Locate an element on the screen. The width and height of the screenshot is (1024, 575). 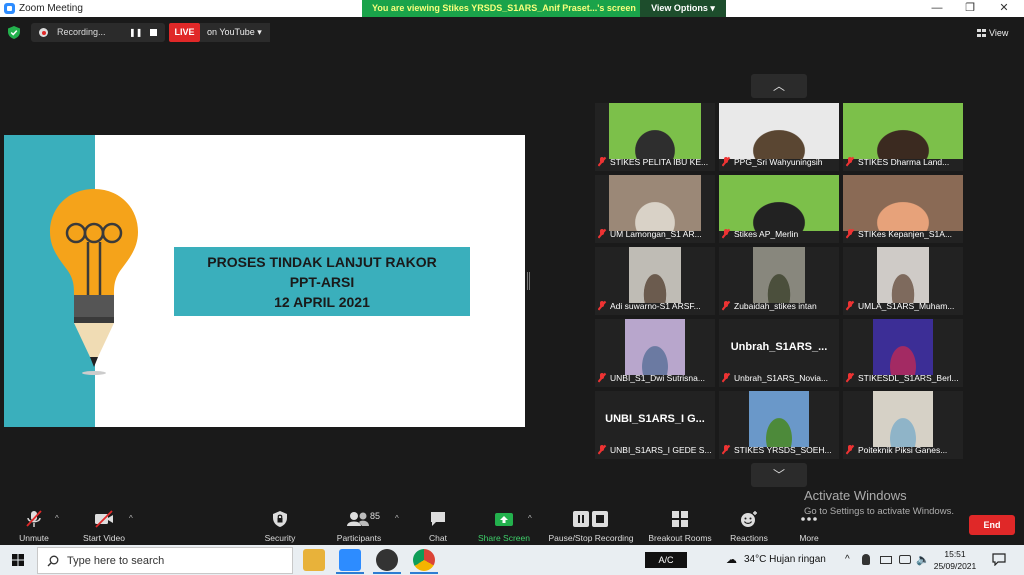
pause-stop-recording-button: Pause/Stop Recording is located at coordinates (591, 526).